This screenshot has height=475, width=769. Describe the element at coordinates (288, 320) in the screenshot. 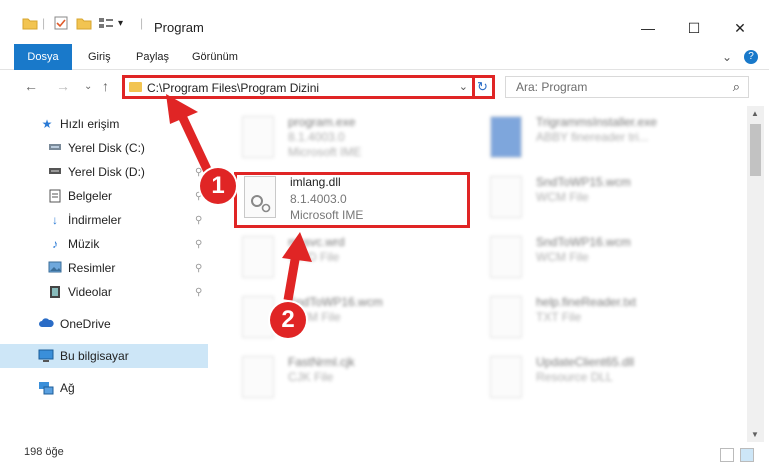

I see `step-badge-2: 2` at that location.